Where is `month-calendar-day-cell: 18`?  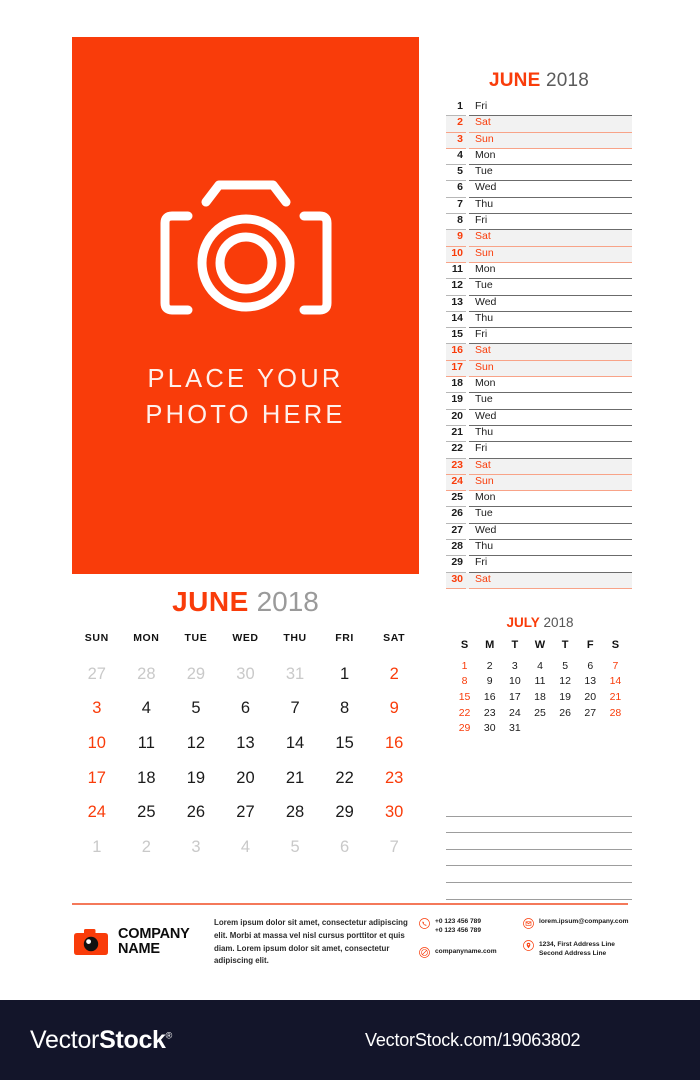
month-calendar-day-cell: 18 is located at coordinates (147, 778).